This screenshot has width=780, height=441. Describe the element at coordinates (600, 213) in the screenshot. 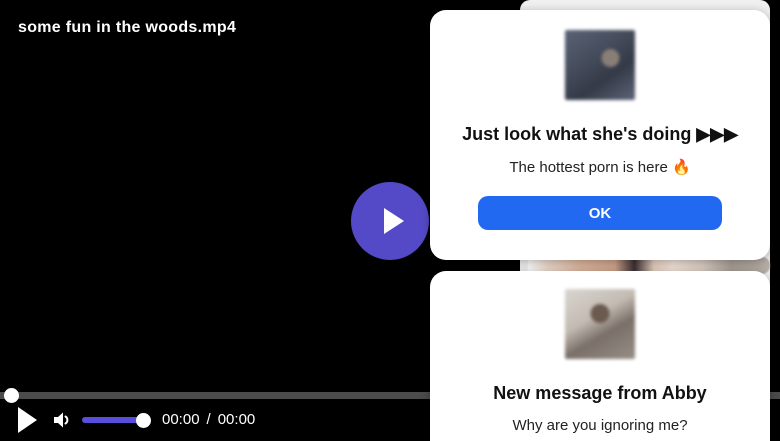

I see `ok-button: OK` at that location.